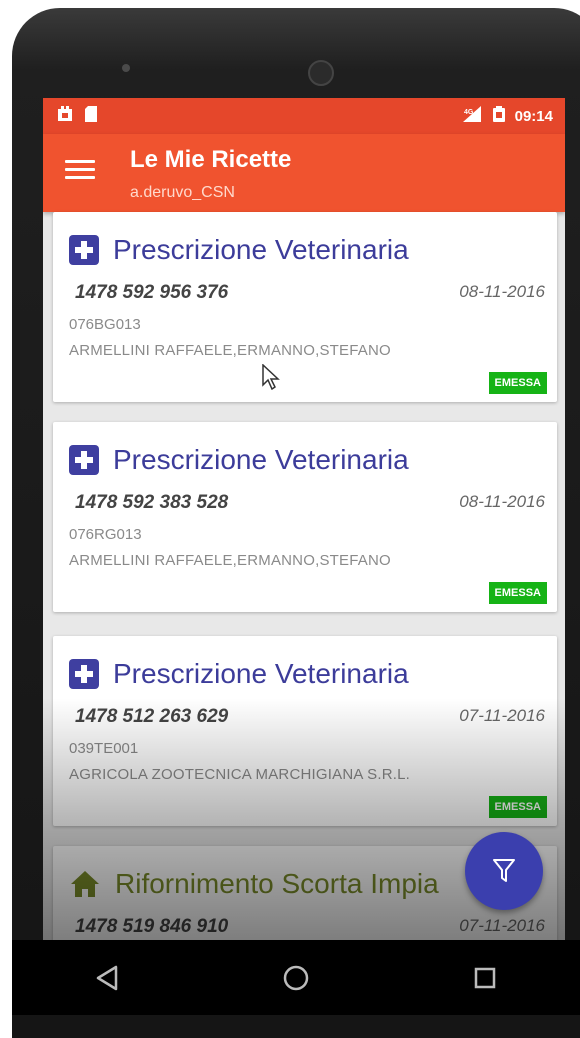 This screenshot has height=1038, width=580. I want to click on prescription-number: 1478 592 956 376, so click(152, 292).